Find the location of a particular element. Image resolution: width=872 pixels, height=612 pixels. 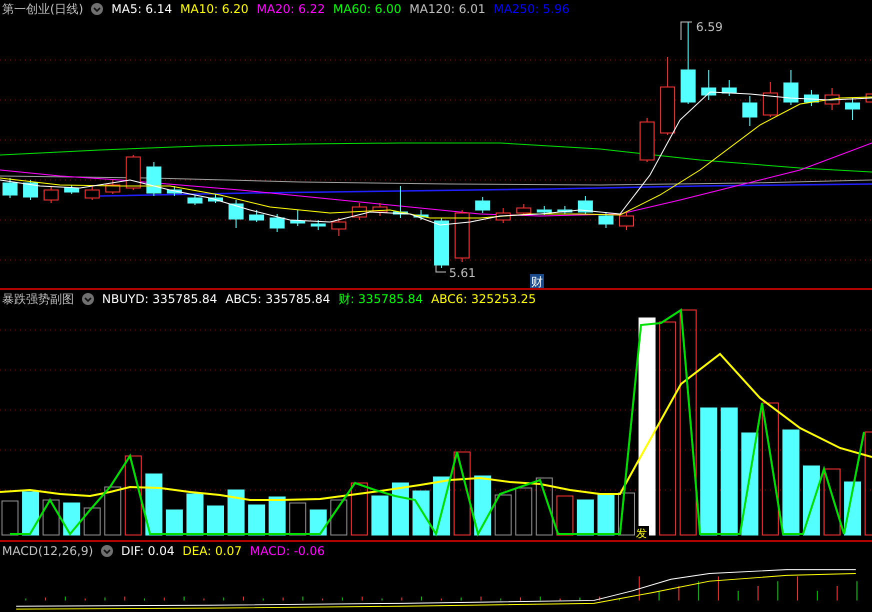

panel-title: 暴跌强势副图 is located at coordinates (38, 299).